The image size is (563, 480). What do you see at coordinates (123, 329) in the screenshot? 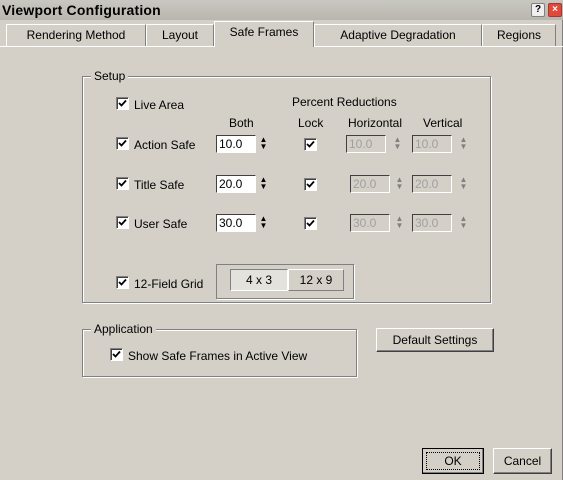
I see `application-group-label: Application` at bounding box center [123, 329].